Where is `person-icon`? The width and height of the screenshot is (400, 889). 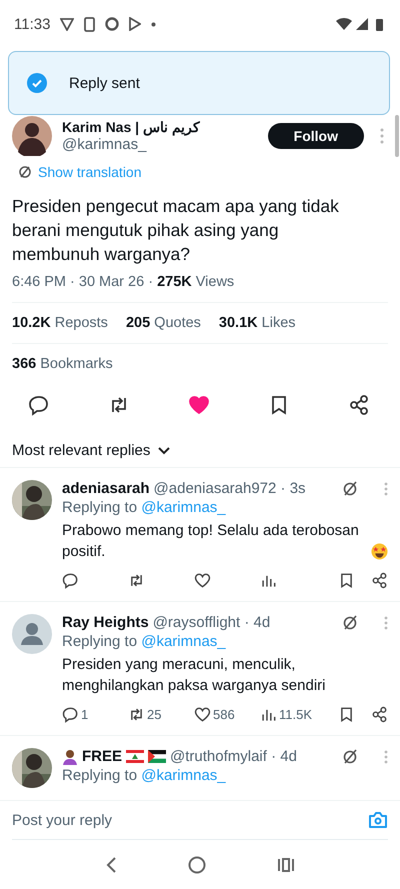
person-icon is located at coordinates (70, 756).